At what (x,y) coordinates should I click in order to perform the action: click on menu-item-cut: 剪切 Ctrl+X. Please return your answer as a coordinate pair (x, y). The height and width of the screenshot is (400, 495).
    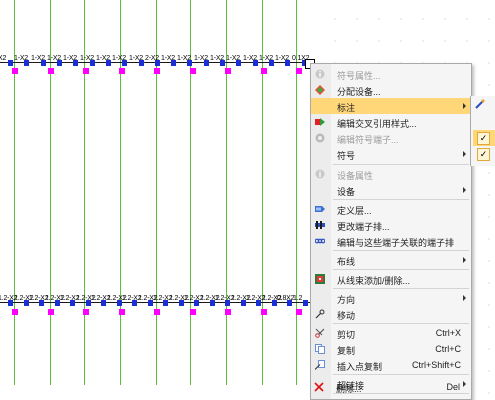
    Looking at the image, I should click on (391, 333).